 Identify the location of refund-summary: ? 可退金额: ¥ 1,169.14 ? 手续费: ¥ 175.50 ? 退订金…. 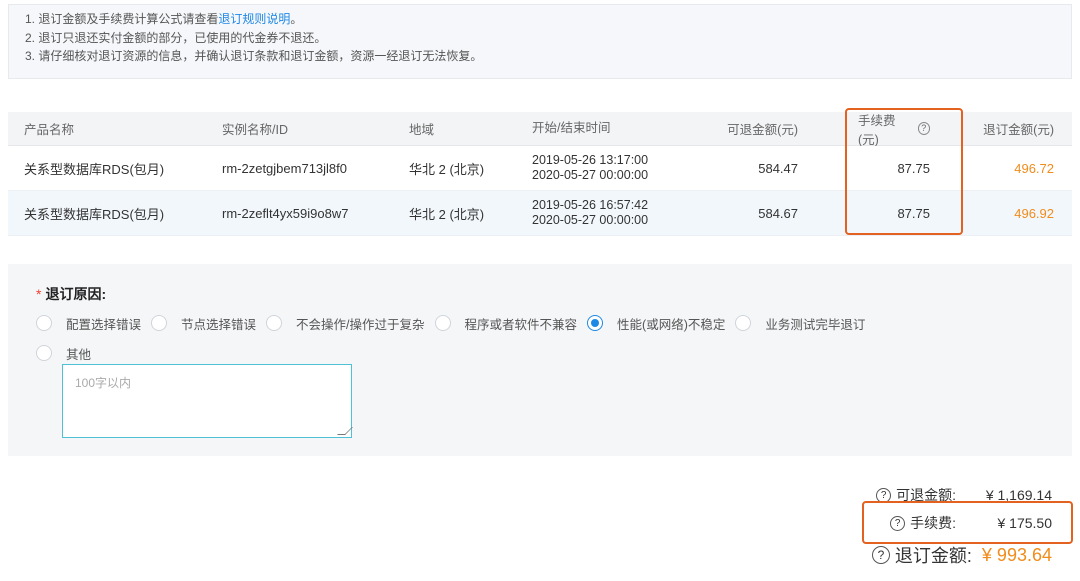
(961, 527).